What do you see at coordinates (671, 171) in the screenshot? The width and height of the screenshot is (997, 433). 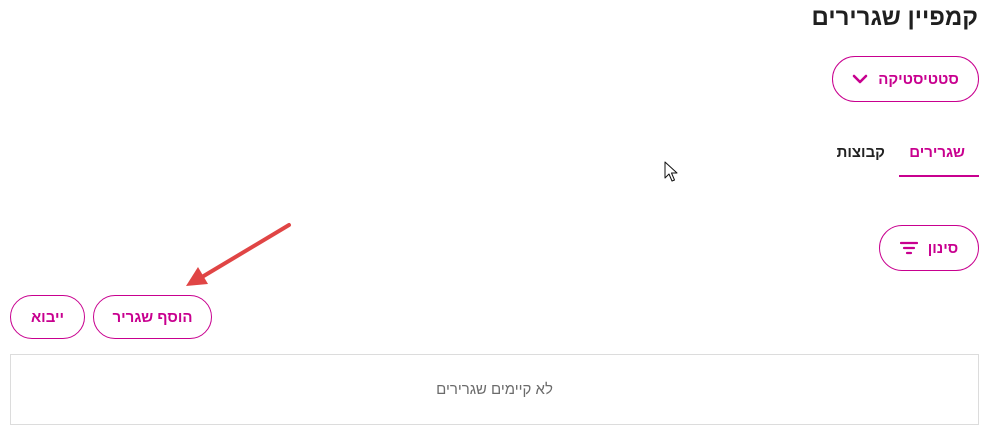 I see `mouse-pointer-icon` at bounding box center [671, 171].